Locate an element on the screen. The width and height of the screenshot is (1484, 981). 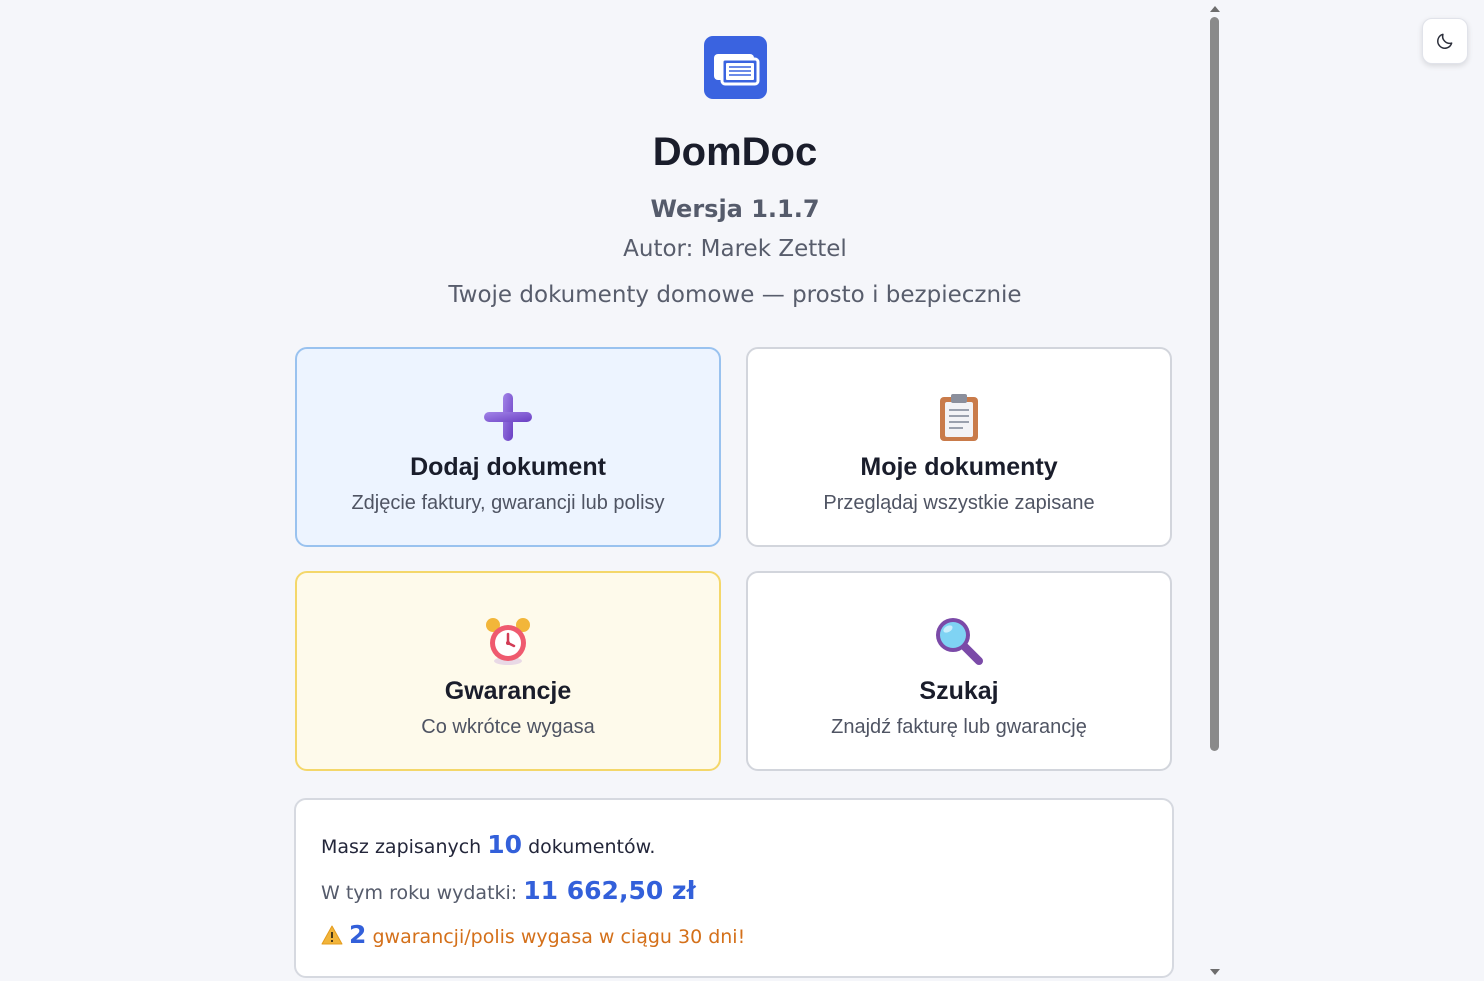
card-title: Gwarancje is located at coordinates (508, 691).